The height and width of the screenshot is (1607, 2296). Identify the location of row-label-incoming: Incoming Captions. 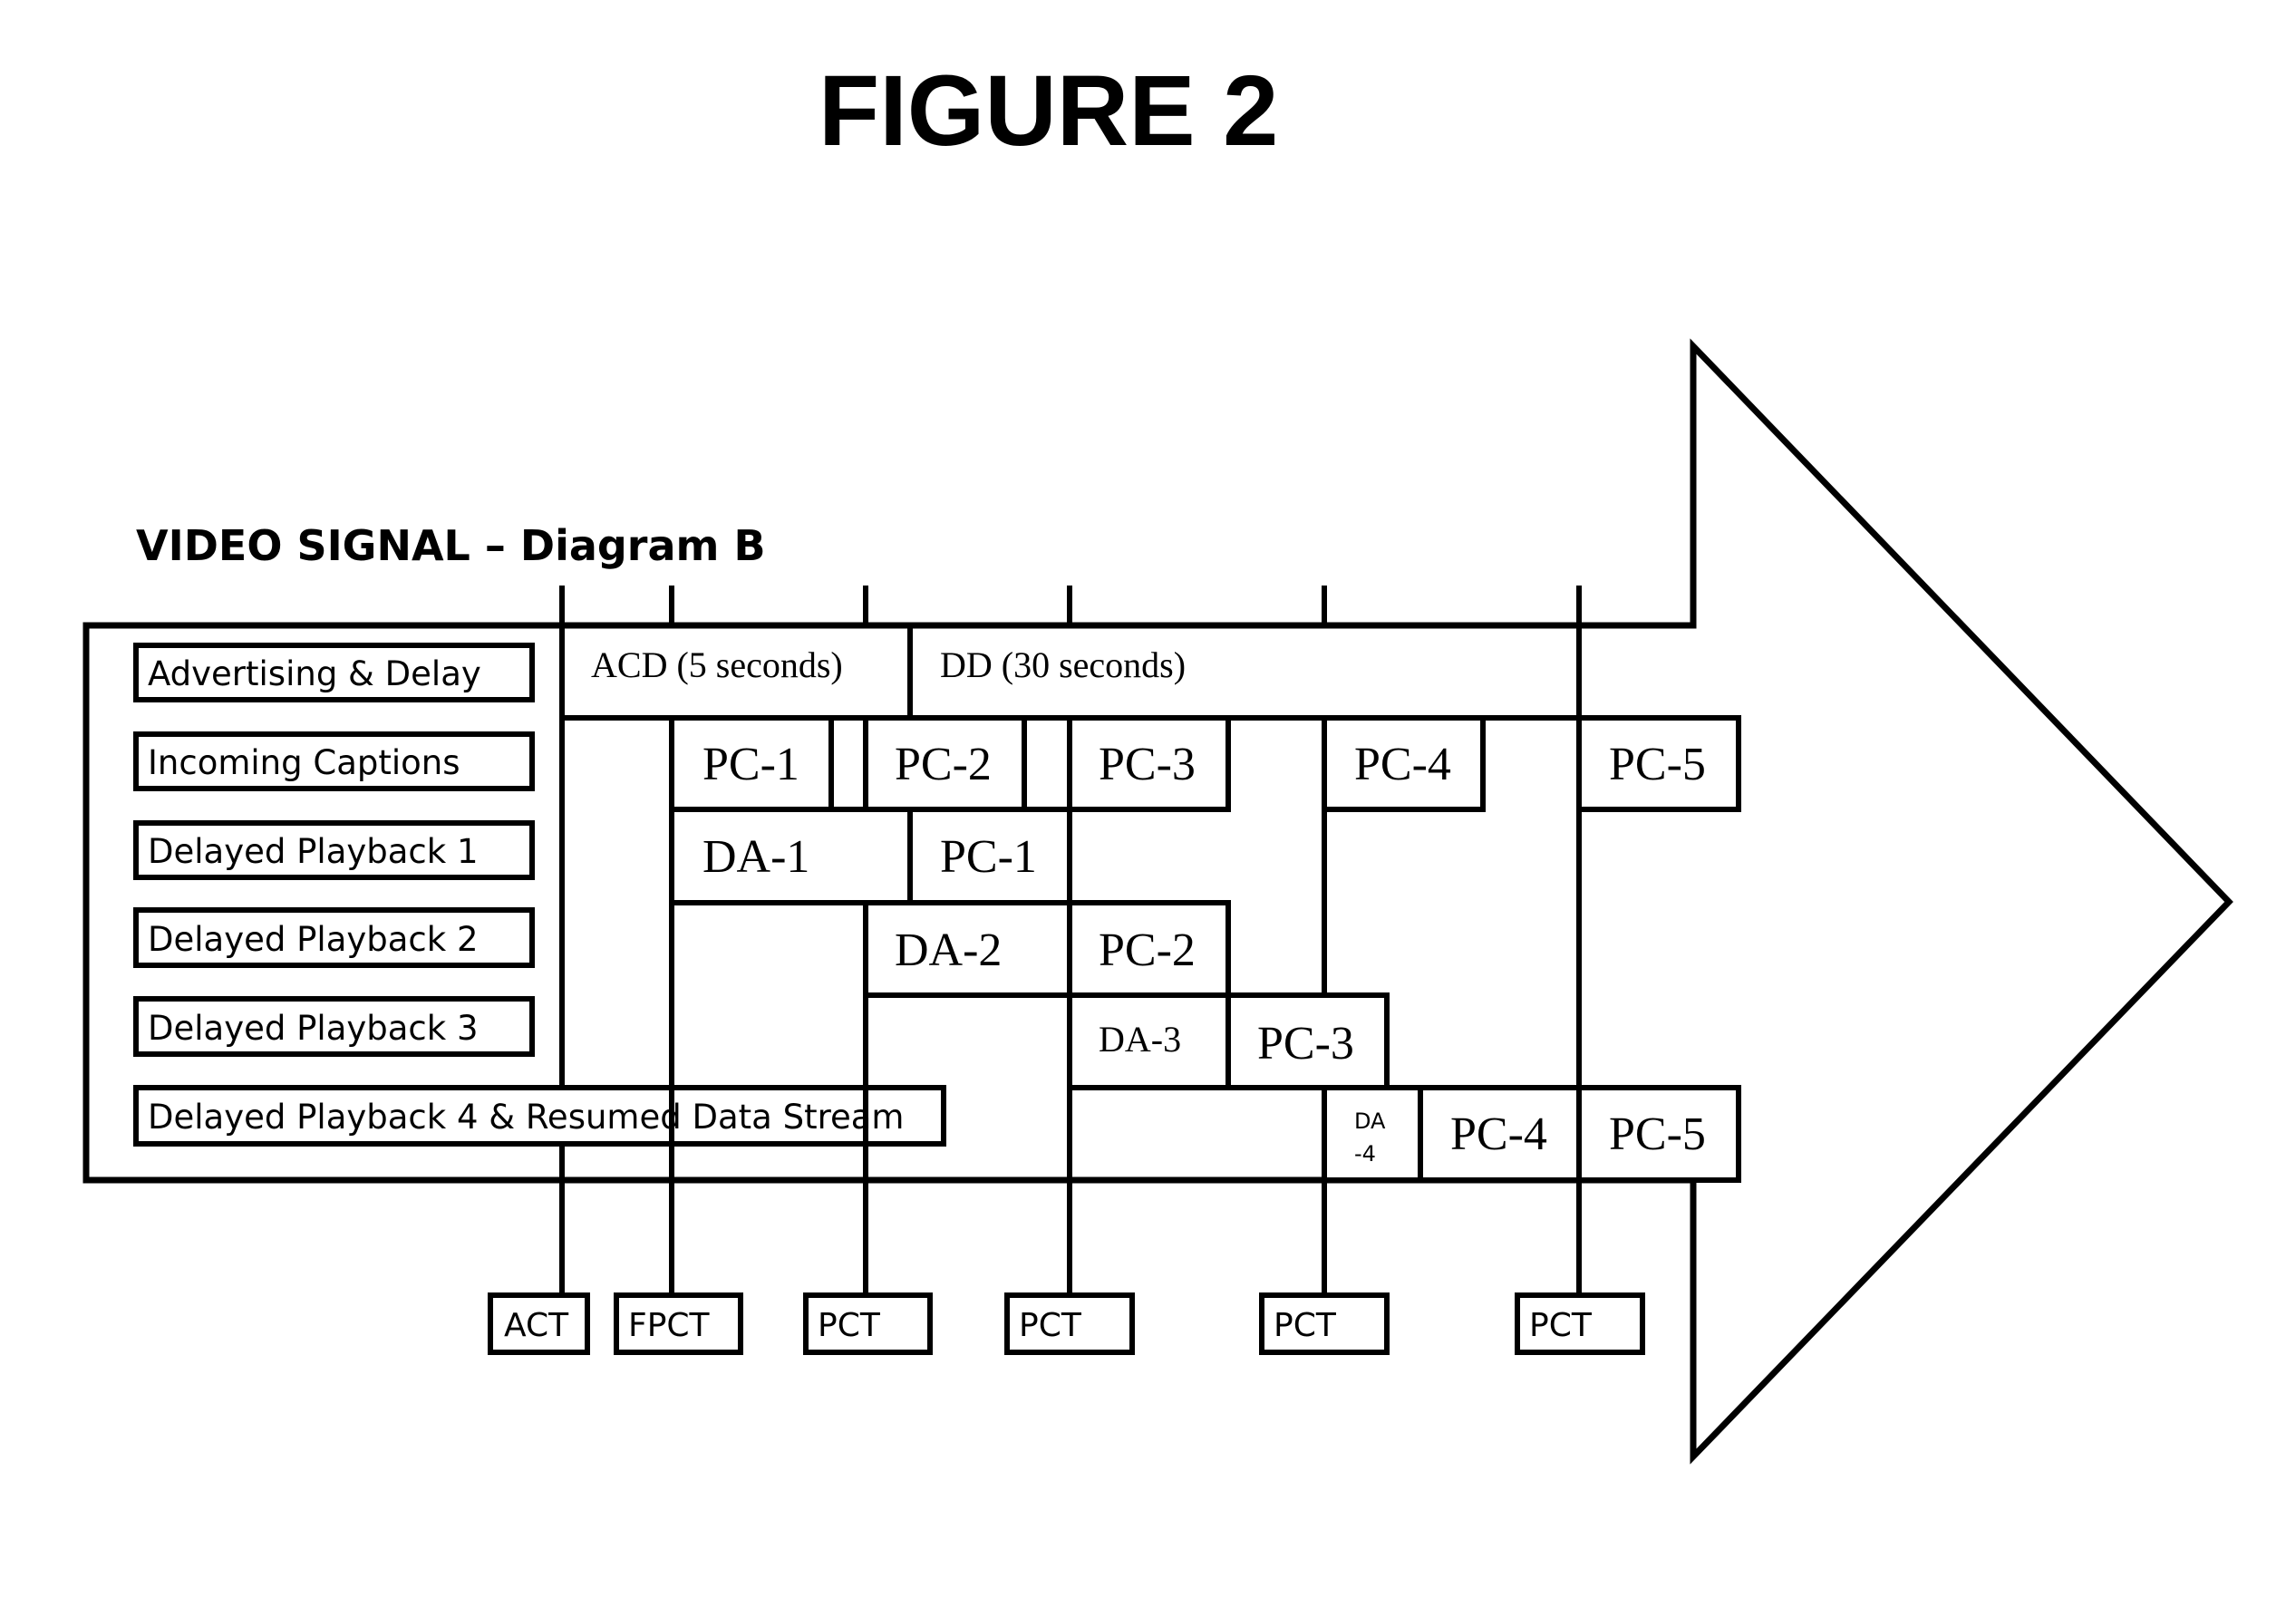
(304, 763).